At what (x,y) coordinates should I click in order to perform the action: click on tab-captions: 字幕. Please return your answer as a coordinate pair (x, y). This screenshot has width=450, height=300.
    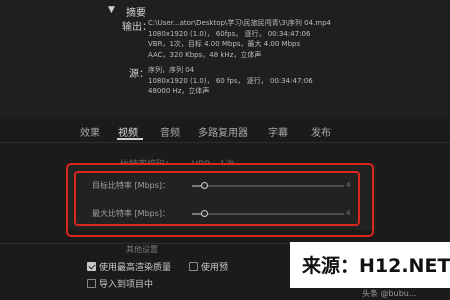
    Looking at the image, I should click on (278, 131).